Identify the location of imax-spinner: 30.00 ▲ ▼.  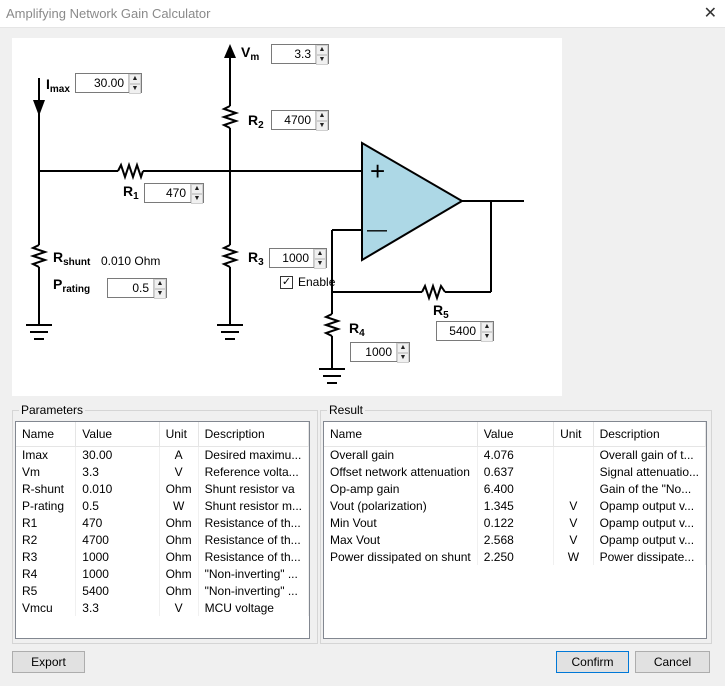
(108, 83).